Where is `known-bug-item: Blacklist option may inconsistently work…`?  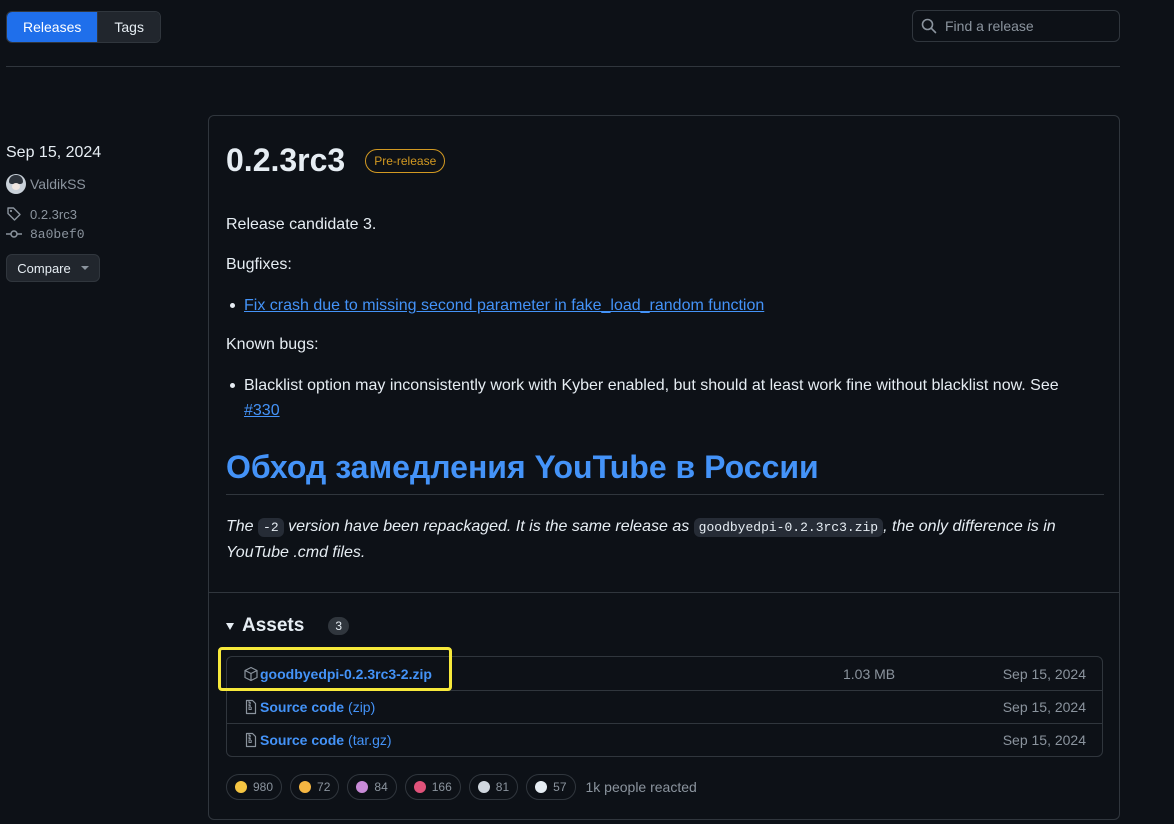
known-bug-item: Blacklist option may inconsistently work… is located at coordinates (662, 398).